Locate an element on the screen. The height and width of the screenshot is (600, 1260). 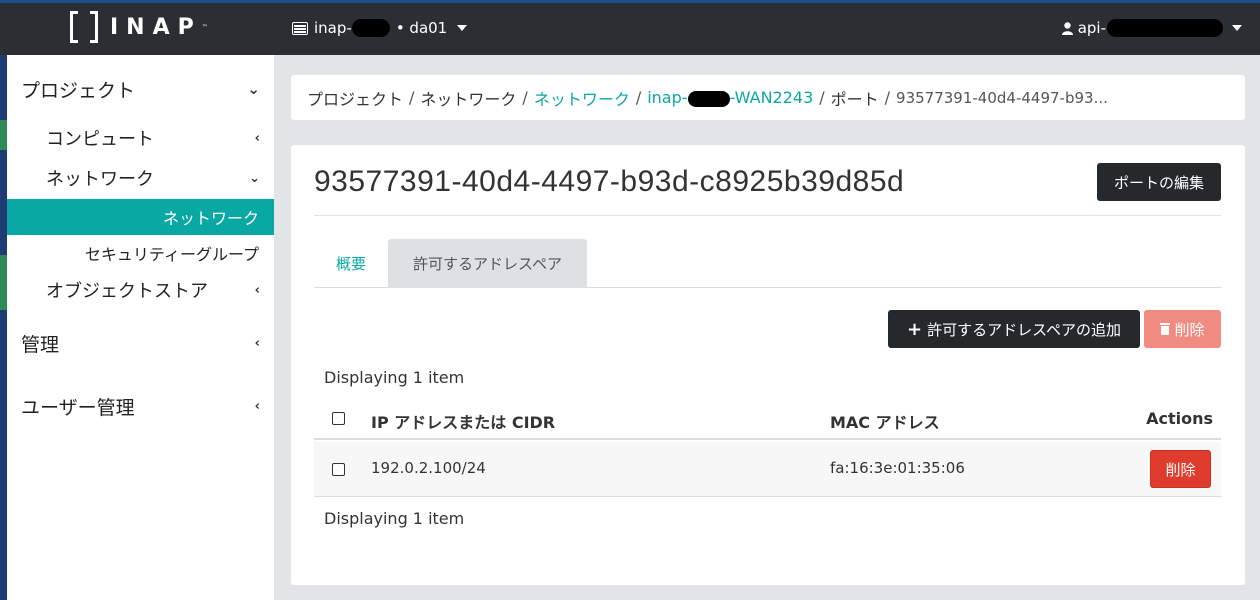
desktop-edge-strip is located at coordinates (3, 300).